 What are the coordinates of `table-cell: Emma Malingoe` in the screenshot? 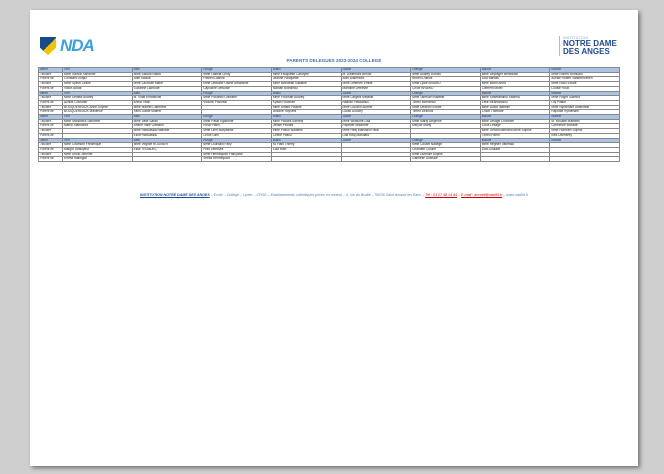 It's located at (97, 159).